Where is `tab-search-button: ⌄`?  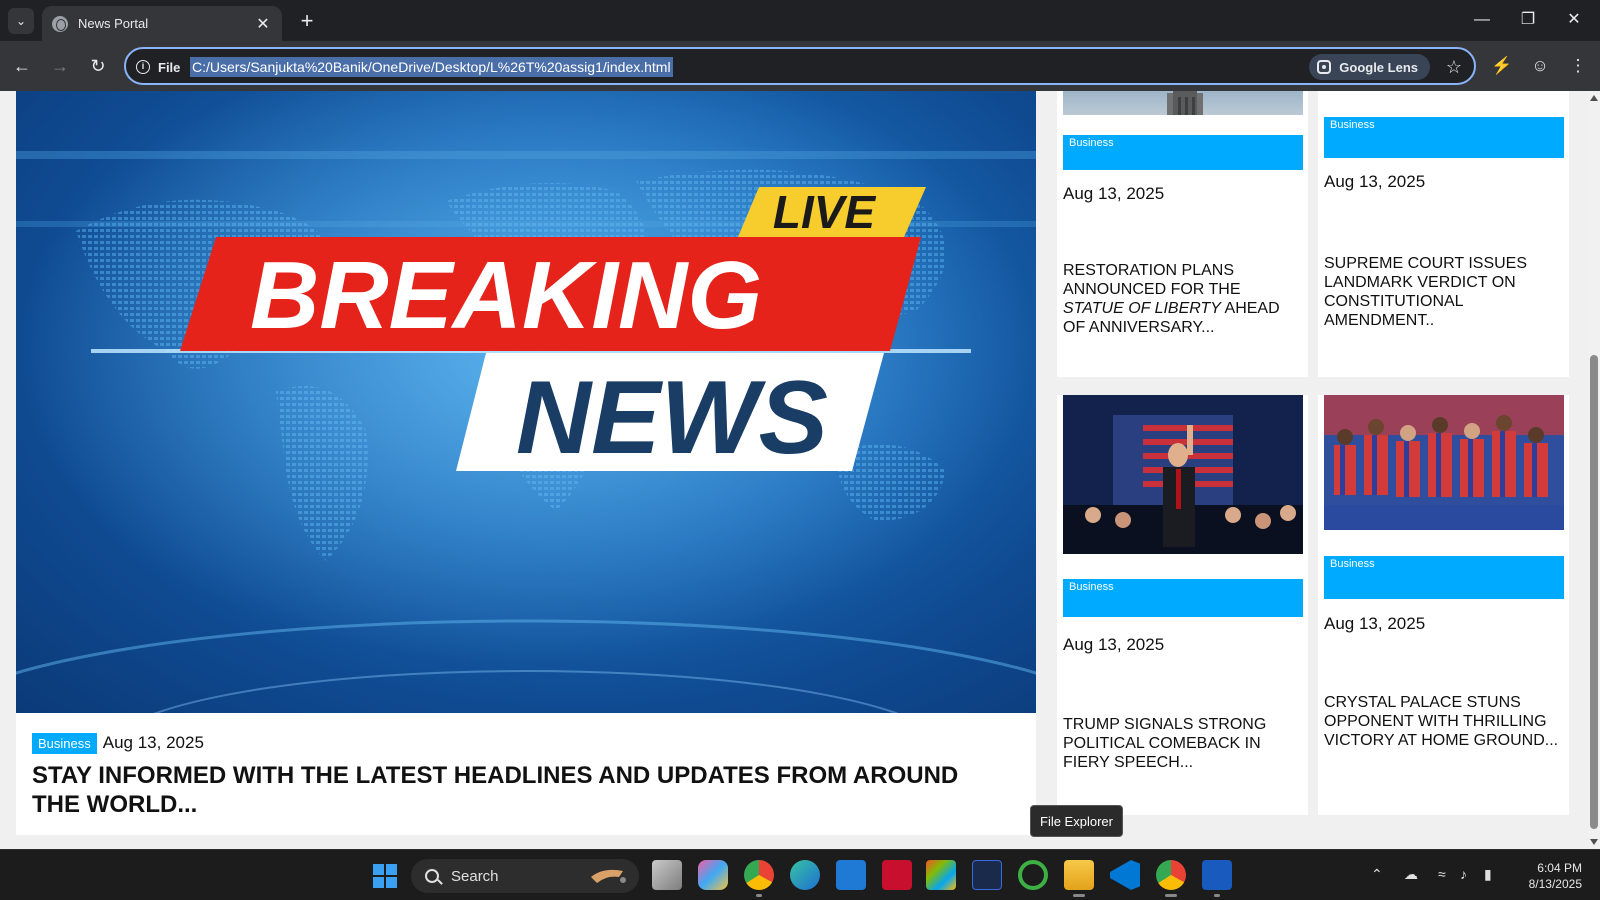 tab-search-button: ⌄ is located at coordinates (21, 21).